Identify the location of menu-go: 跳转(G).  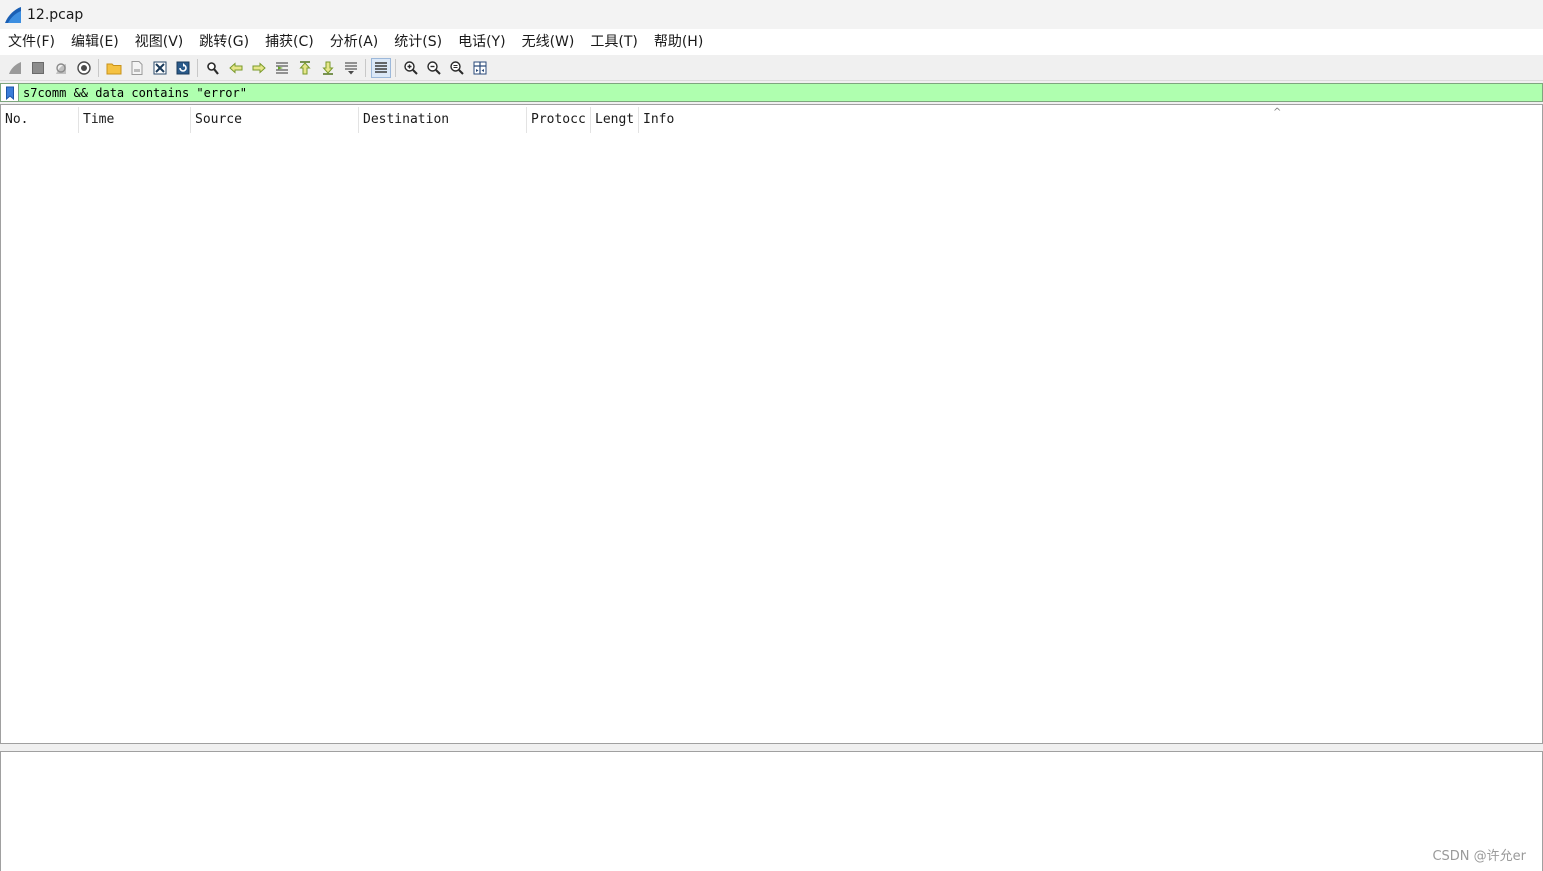
(224, 42).